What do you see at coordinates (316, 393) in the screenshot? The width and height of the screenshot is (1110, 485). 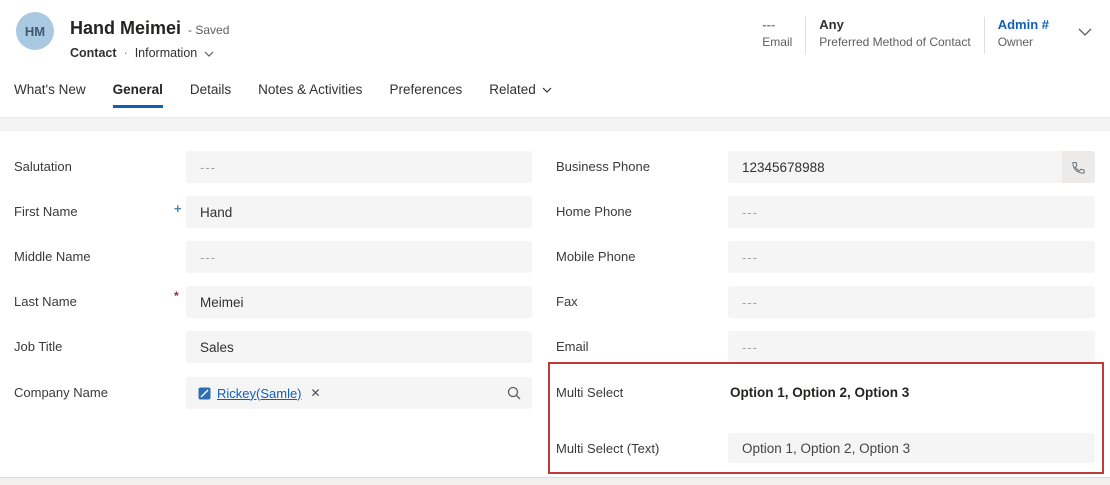 I see `remove-lookup-icon: ✕` at bounding box center [316, 393].